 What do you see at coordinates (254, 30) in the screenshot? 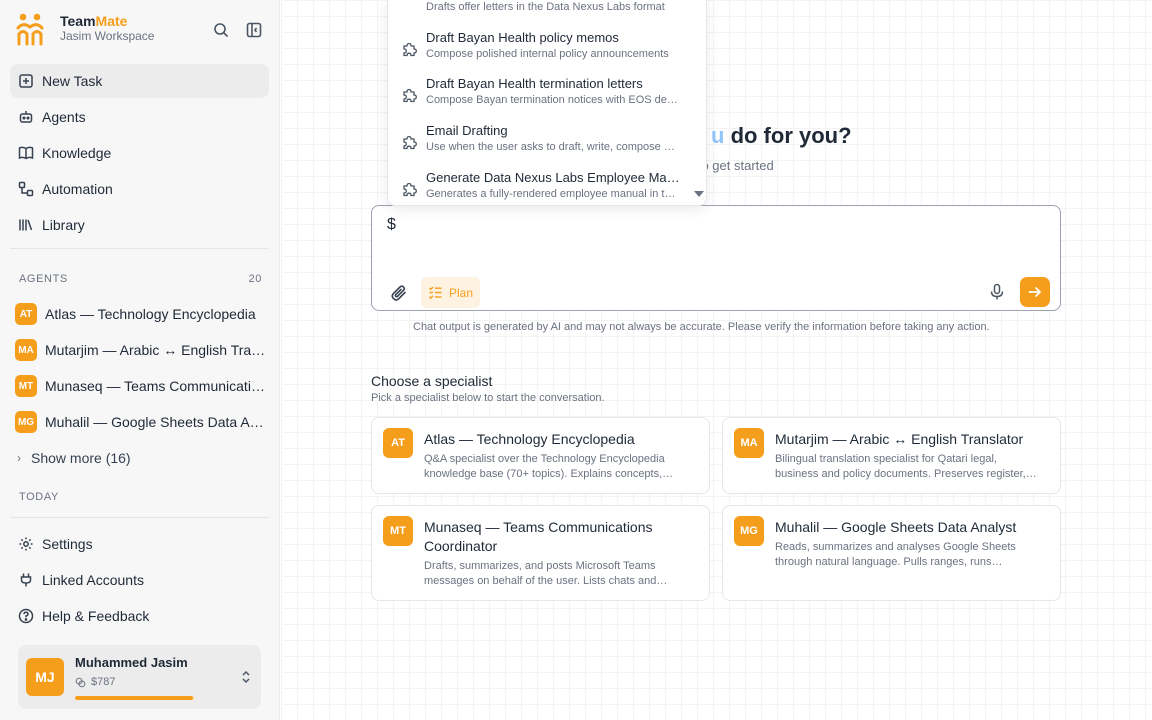
I see `sidebar-toggle-icon` at bounding box center [254, 30].